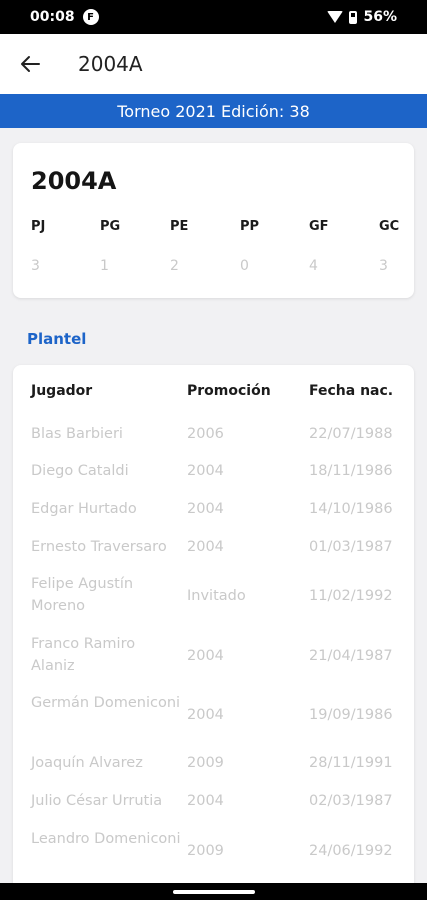  What do you see at coordinates (62, 391) in the screenshot?
I see `header-player: Jugador` at bounding box center [62, 391].